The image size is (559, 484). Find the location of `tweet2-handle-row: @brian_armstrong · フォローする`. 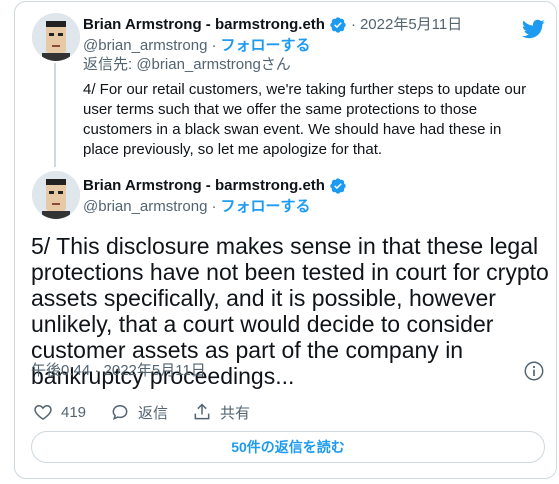

tweet2-handle-row: @brian_armstrong · フォローする is located at coordinates (196, 207).